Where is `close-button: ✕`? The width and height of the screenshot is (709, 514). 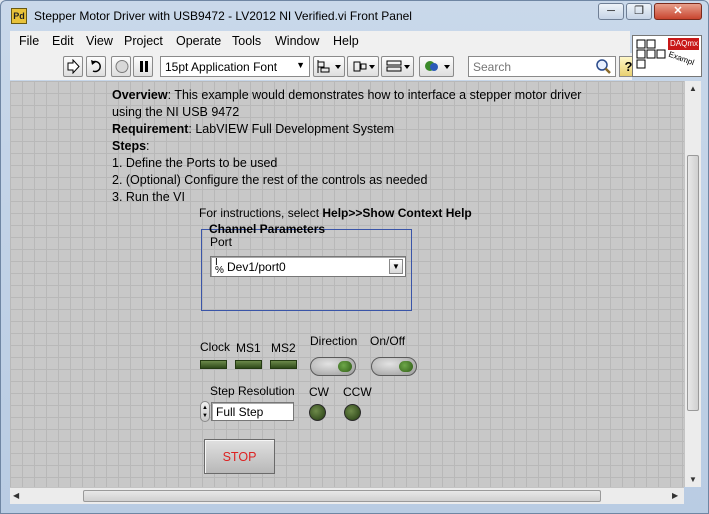 close-button: ✕ is located at coordinates (678, 11).